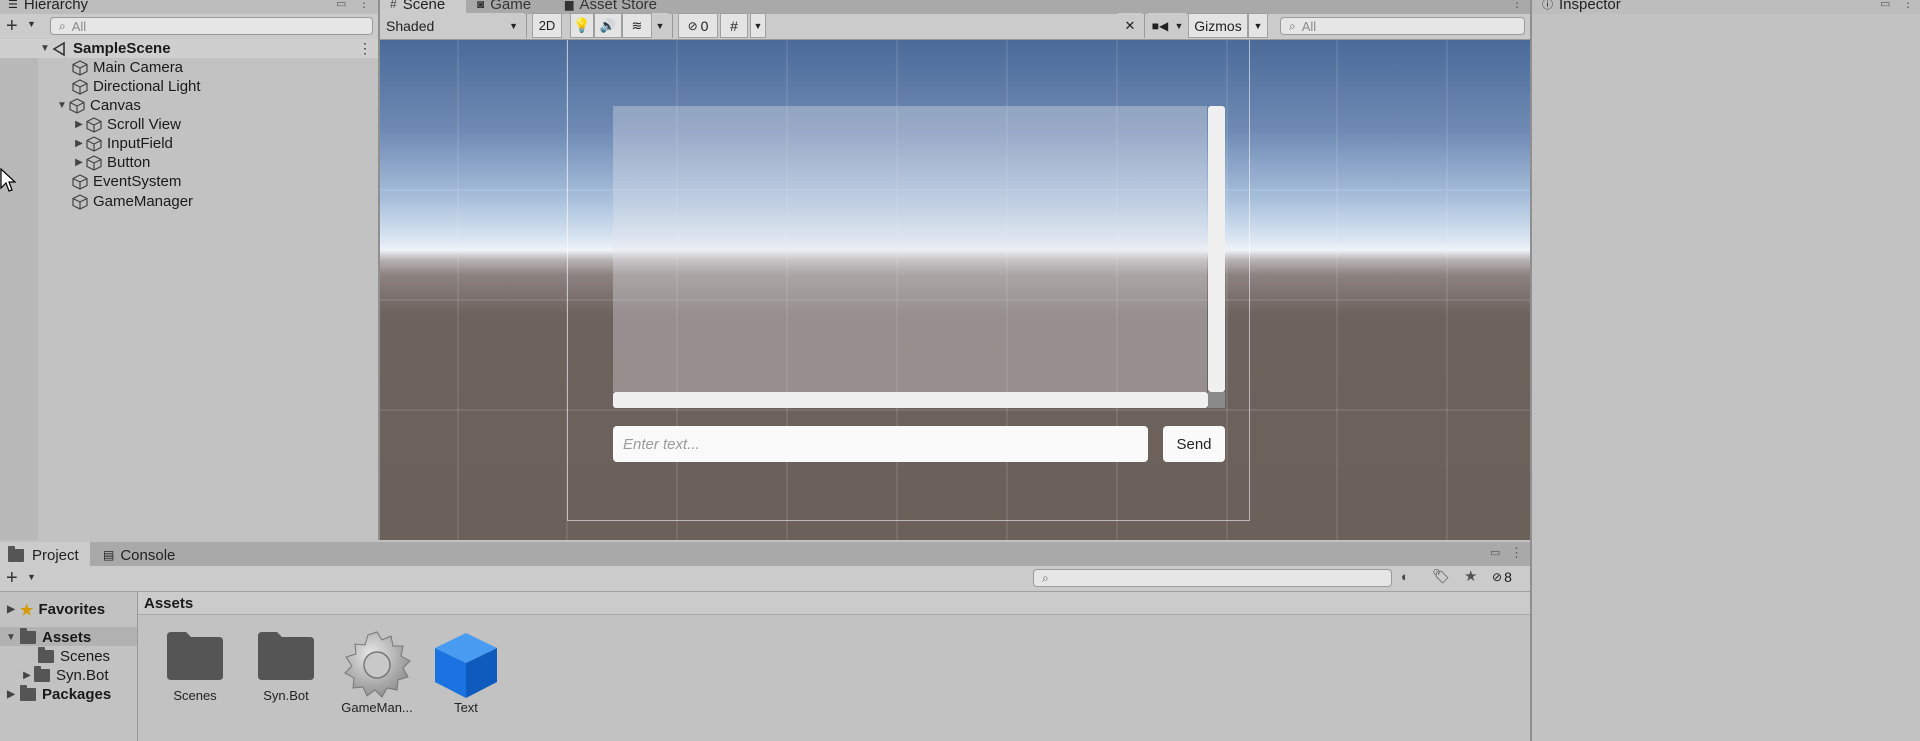 The image size is (1920, 741). What do you see at coordinates (57, 694) in the screenshot?
I see `tree-item-packages: ▶ Packages` at bounding box center [57, 694].